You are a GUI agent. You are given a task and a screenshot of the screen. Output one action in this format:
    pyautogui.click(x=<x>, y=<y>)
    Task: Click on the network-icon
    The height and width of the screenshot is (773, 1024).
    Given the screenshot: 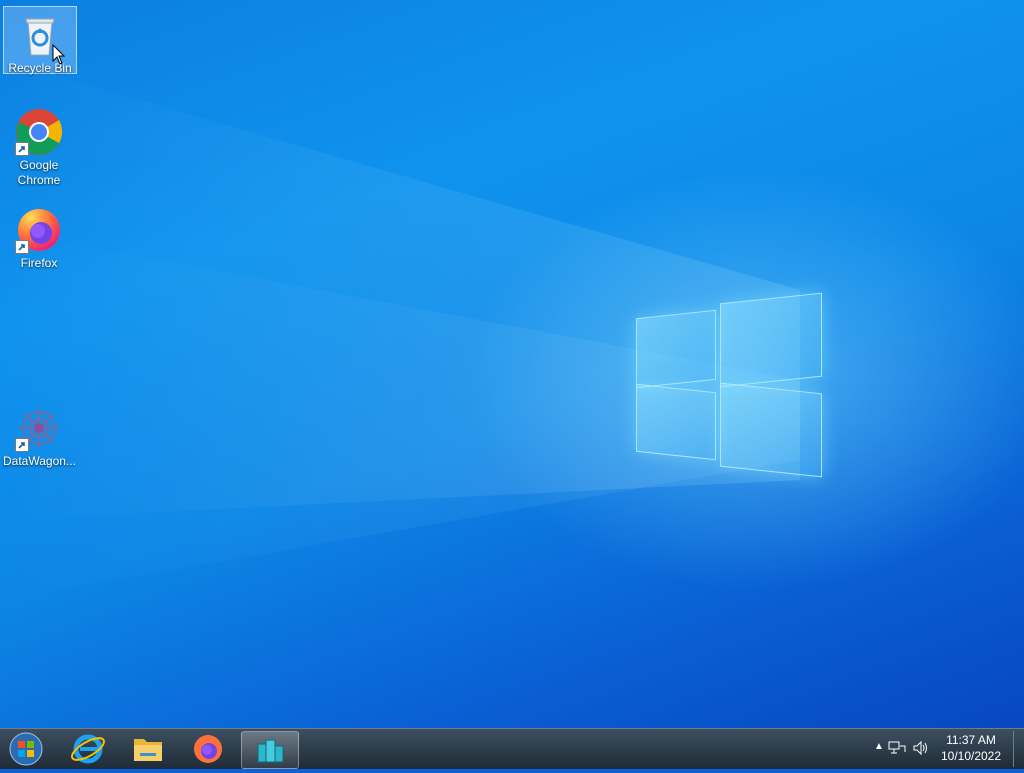 What is the action you would take?
    pyautogui.click(x=897, y=748)
    